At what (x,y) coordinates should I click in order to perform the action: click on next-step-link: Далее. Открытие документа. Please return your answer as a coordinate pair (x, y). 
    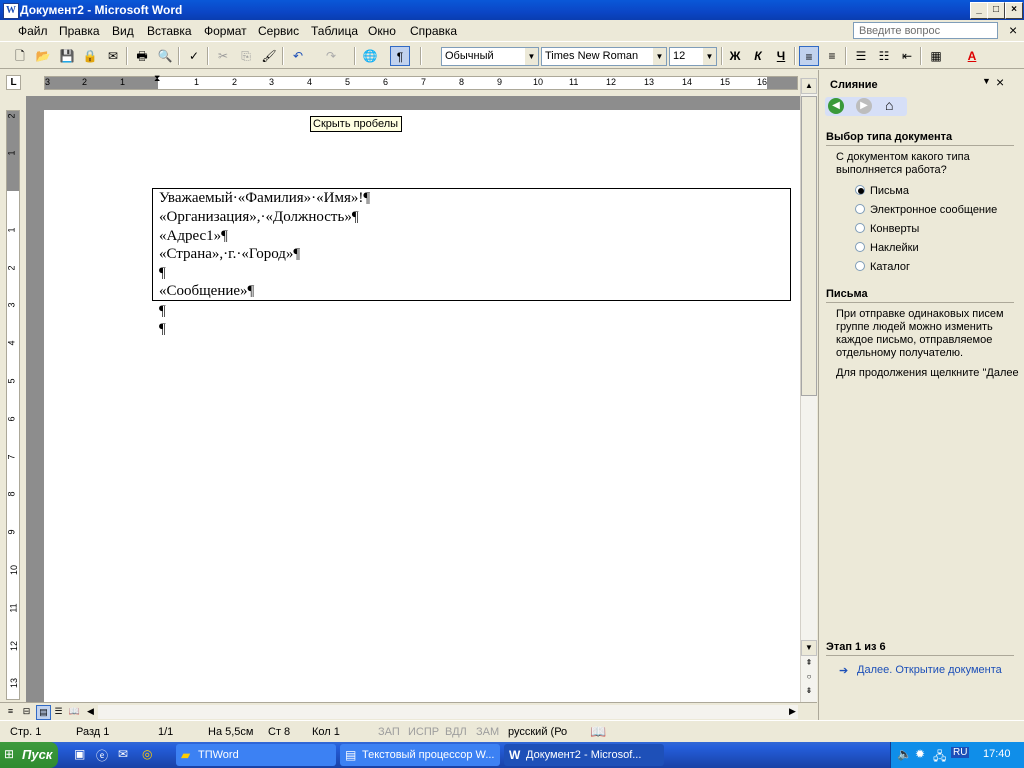
    Looking at the image, I should click on (929, 670).